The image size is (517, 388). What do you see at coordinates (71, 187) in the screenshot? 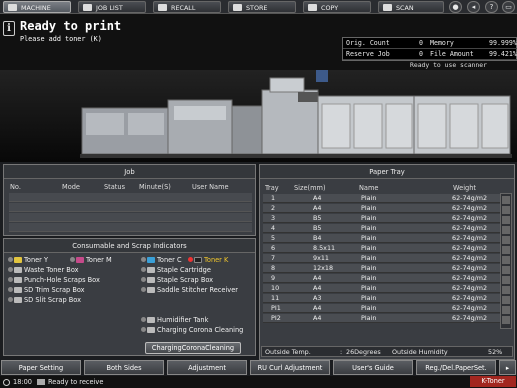
I see `job-header-mode: Mode` at bounding box center [71, 187].